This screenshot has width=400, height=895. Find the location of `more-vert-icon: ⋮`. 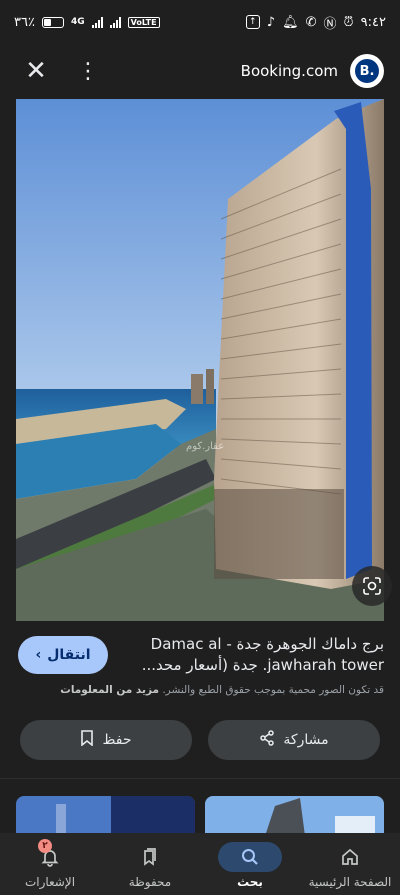

more-vert-icon: ⋮ is located at coordinates (88, 71).